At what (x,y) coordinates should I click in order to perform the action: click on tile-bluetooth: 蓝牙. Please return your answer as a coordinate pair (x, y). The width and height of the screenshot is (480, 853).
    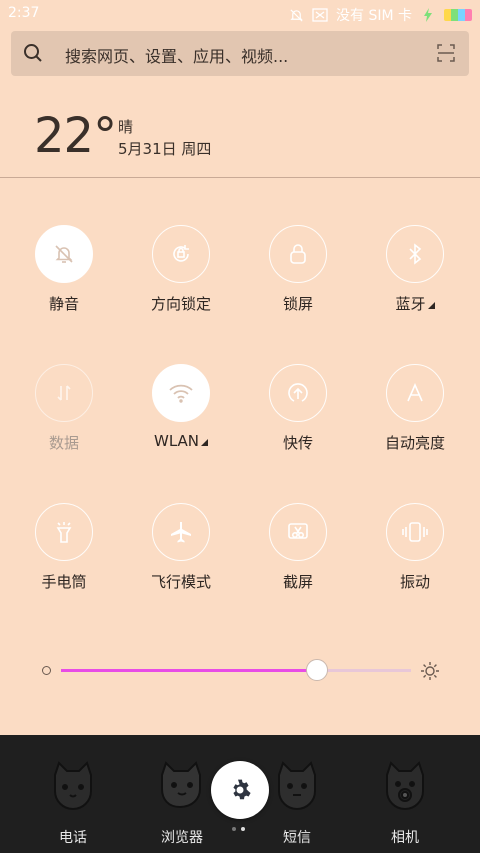
    Looking at the image, I should click on (415, 280).